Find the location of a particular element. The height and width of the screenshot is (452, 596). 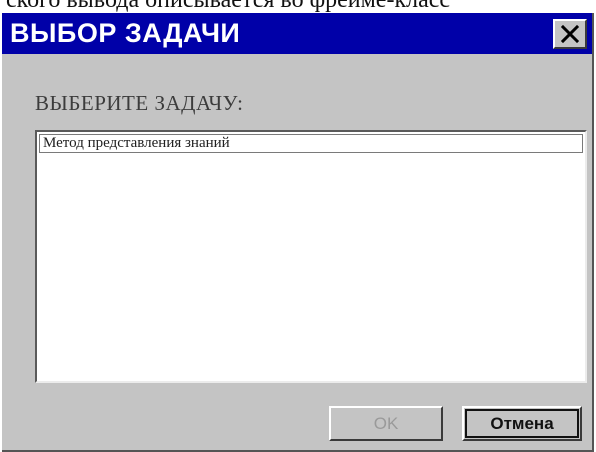

prompt-label: ВЫБЕРИТЕ ЗАДАЧУ: is located at coordinates (139, 103).